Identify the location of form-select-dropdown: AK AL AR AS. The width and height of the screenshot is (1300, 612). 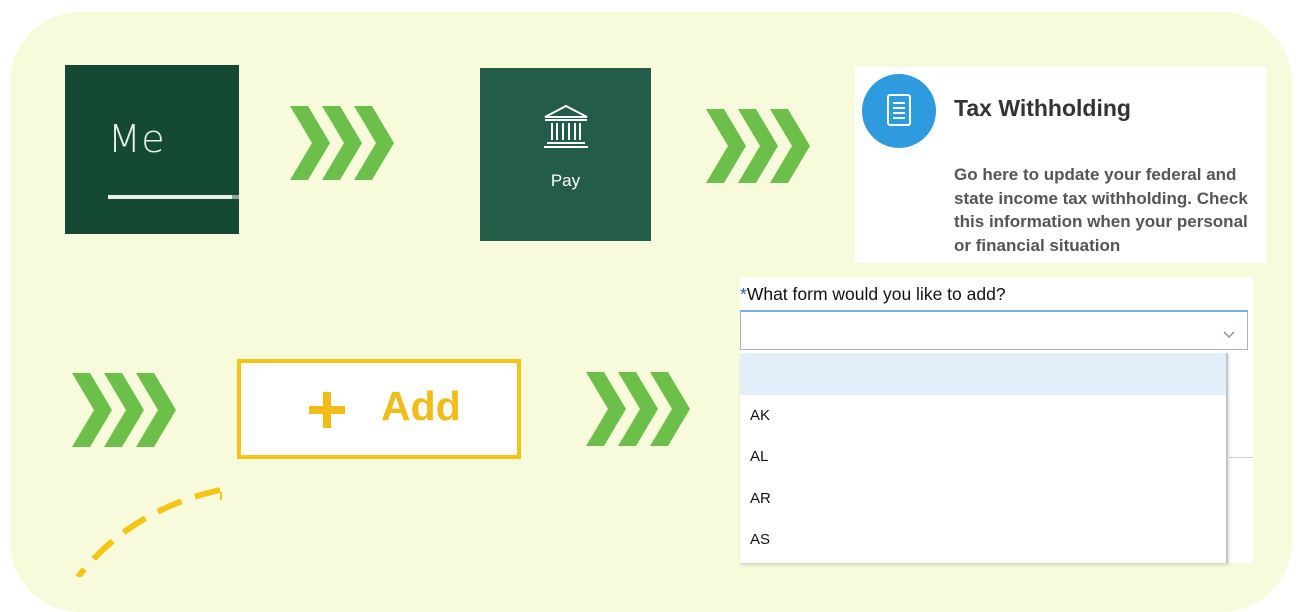
(984, 458).